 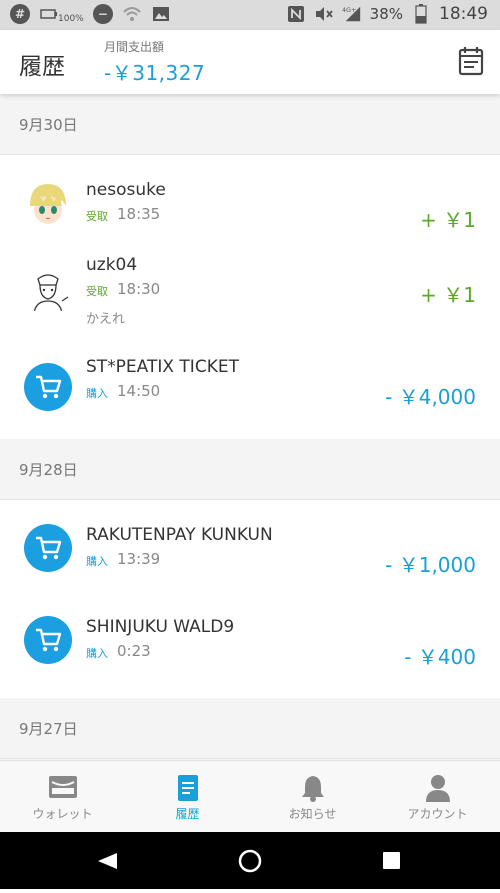 What do you see at coordinates (162, 367) in the screenshot?
I see `payee-name: ST*PEATIX TICKET` at bounding box center [162, 367].